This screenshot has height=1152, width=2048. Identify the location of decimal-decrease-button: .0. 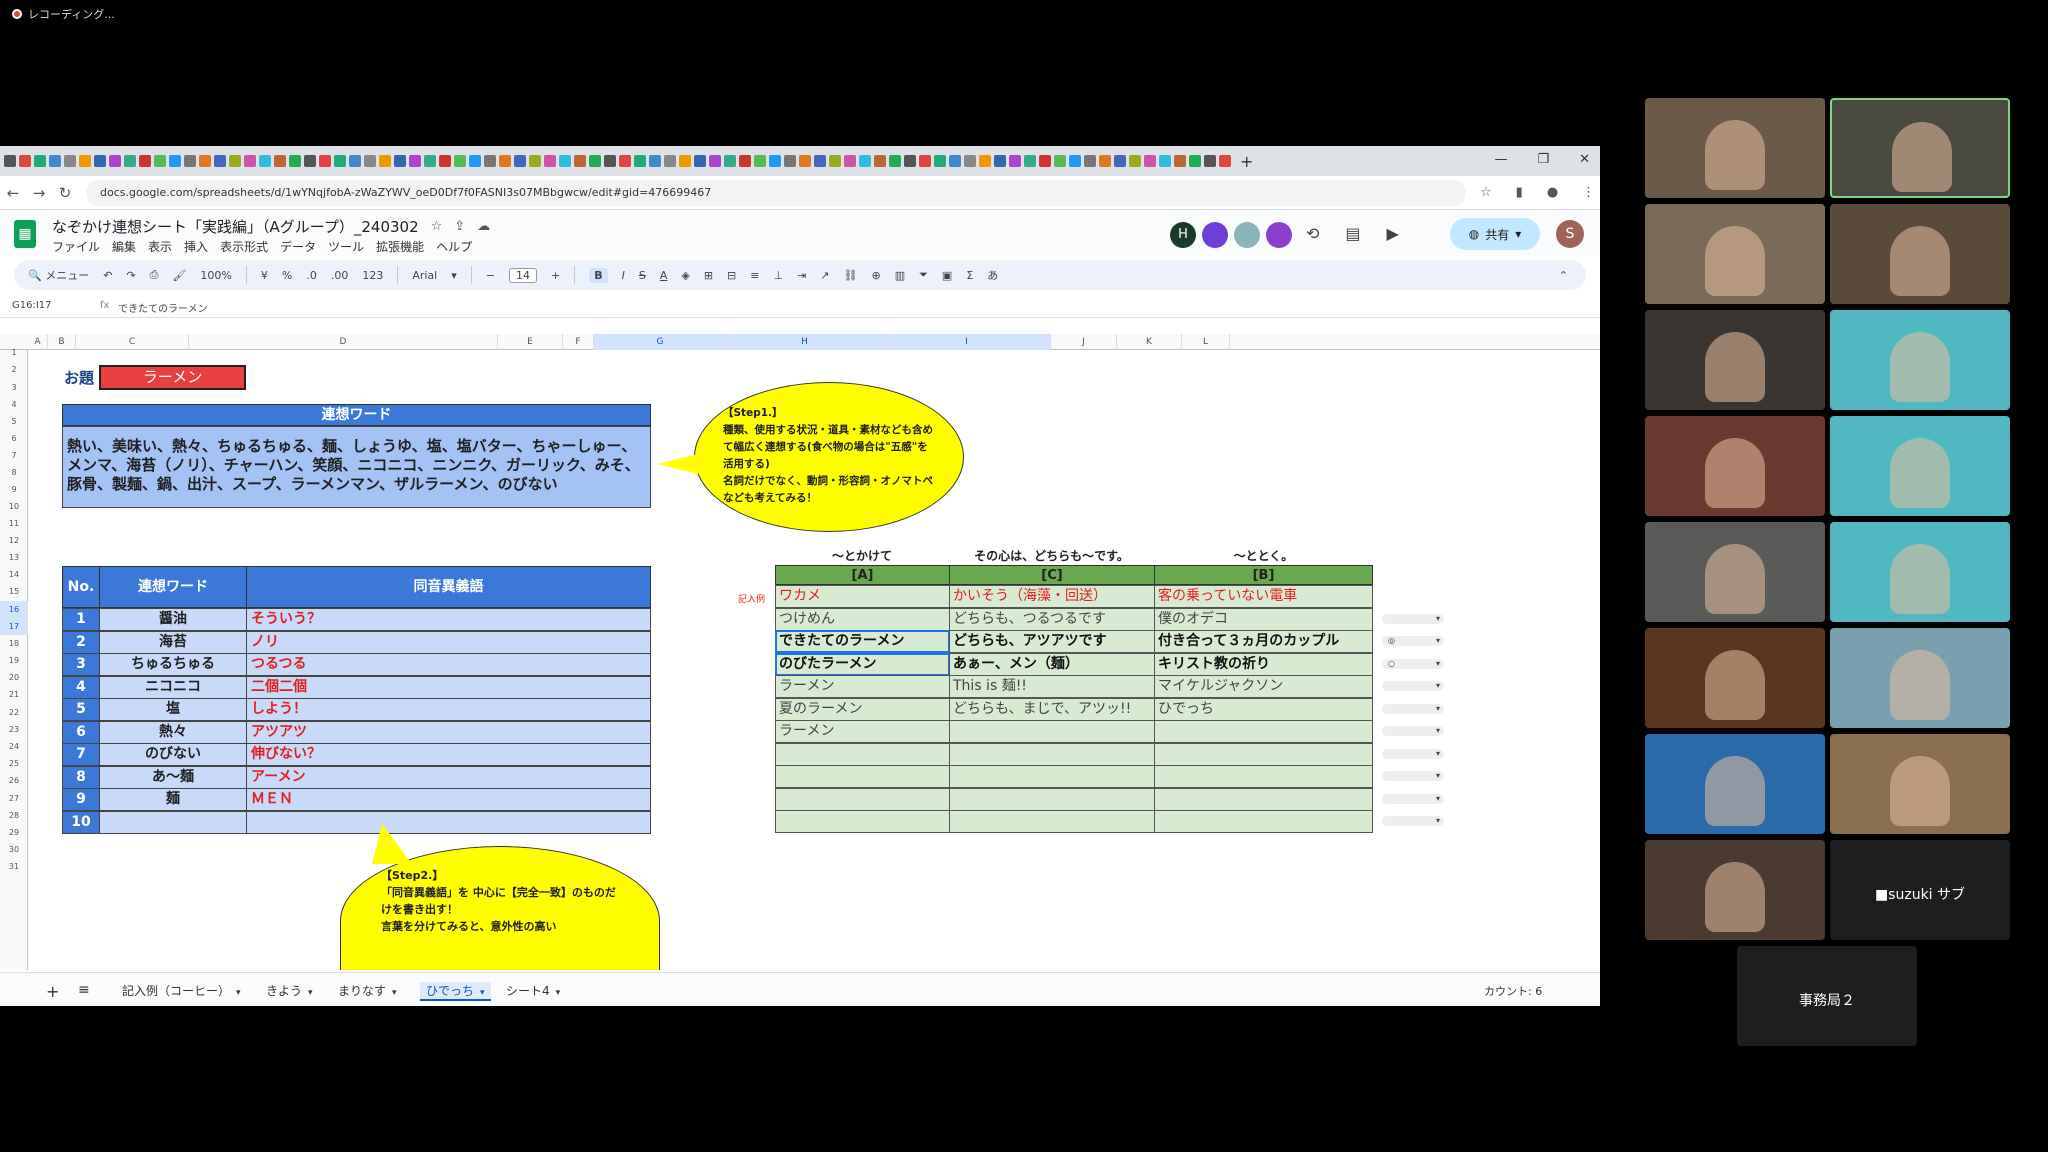
(311, 275).